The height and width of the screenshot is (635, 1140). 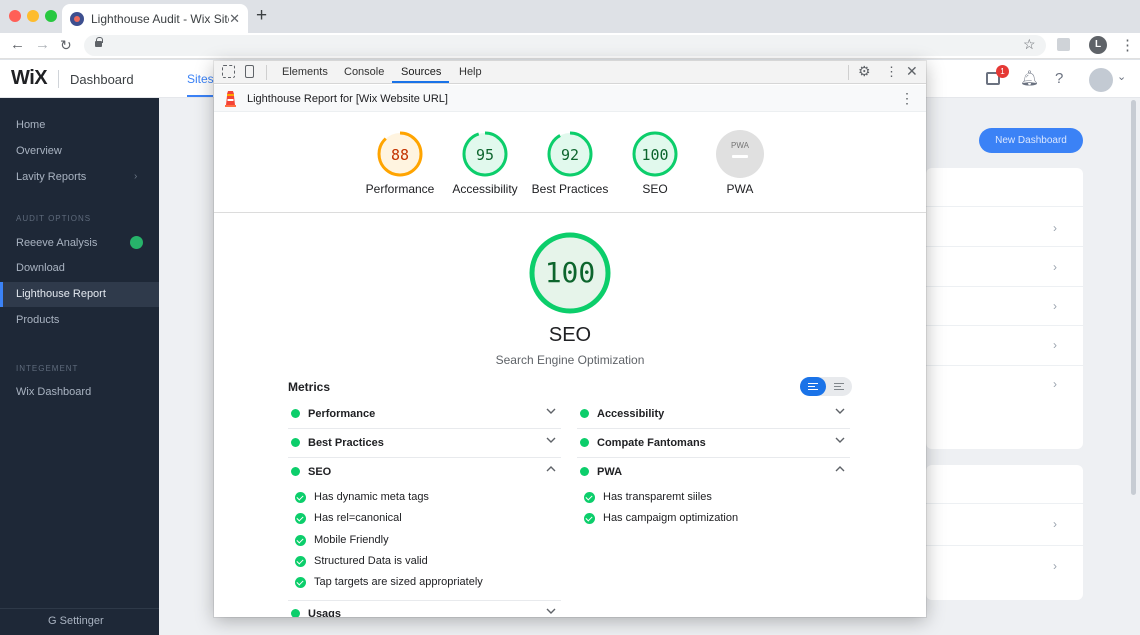 What do you see at coordinates (342, 414) in the screenshot?
I see `metric-label: Performance` at bounding box center [342, 414].